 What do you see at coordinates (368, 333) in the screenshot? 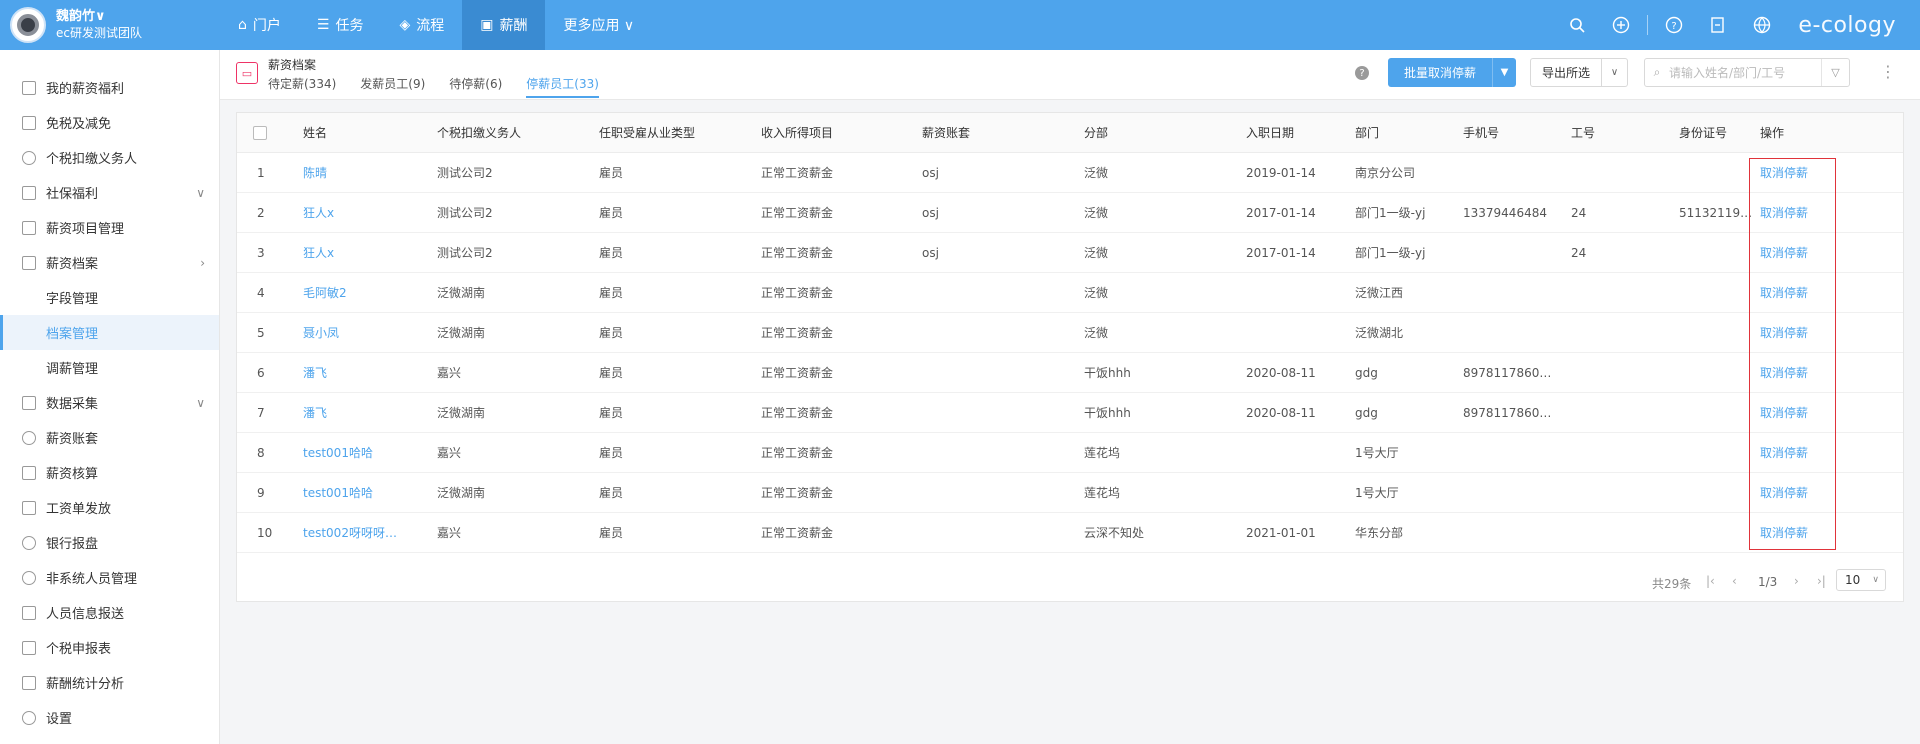
I see `name-link: 聂小凤` at bounding box center [368, 333].